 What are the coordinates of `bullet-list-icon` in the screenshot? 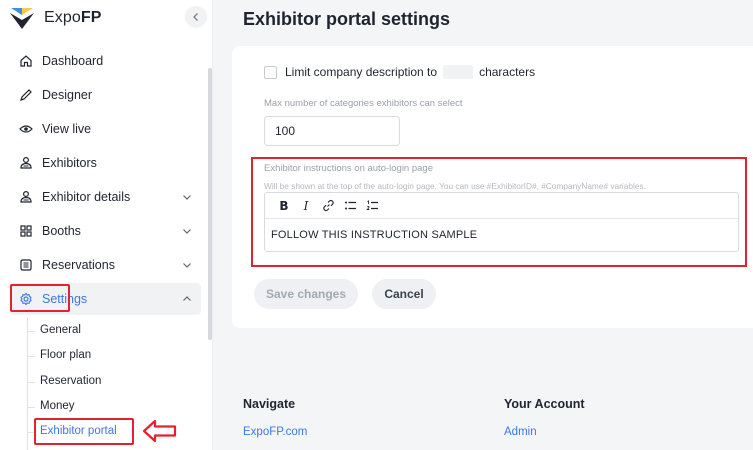 It's located at (350, 205).